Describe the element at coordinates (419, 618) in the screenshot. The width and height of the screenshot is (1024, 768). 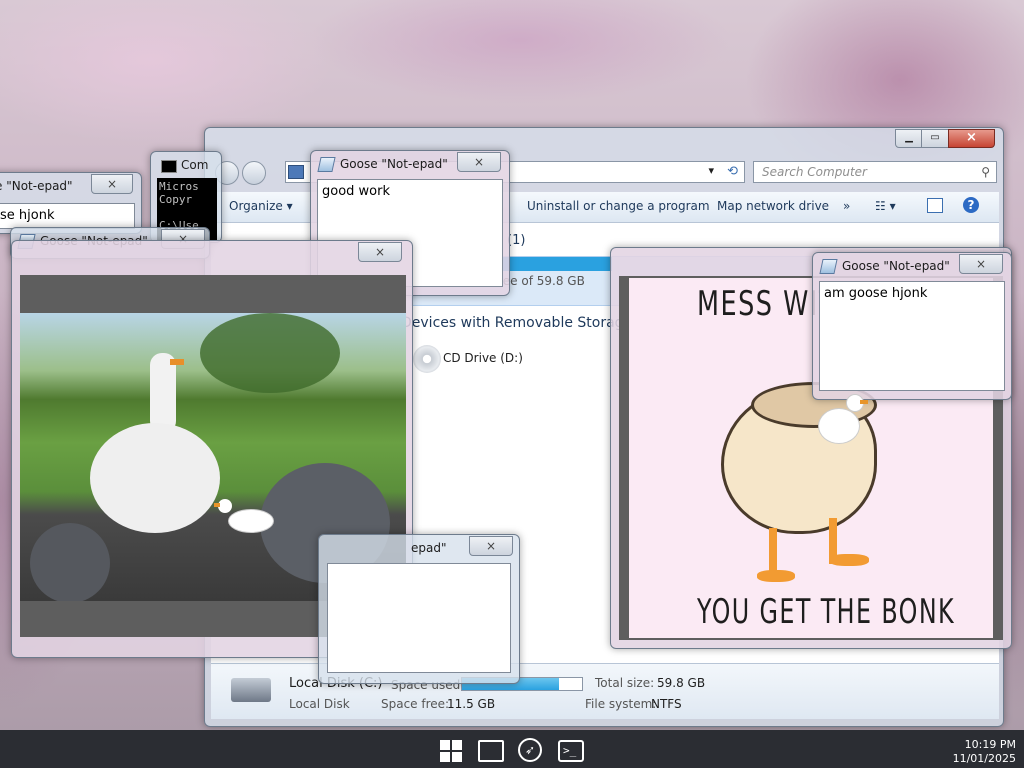
I see `notepad-text` at that location.